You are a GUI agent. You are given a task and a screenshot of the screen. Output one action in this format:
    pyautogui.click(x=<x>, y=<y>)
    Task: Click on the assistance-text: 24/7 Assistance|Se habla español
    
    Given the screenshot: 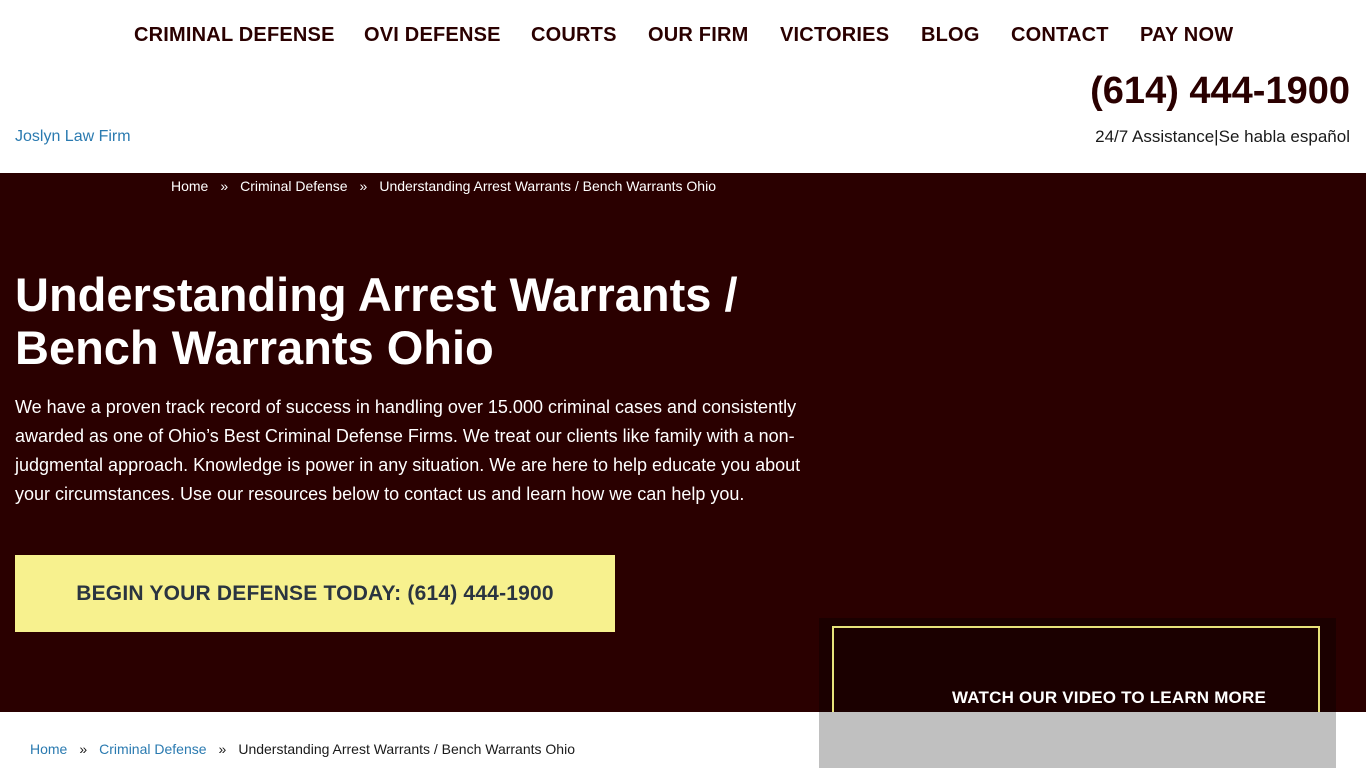 What is the action you would take?
    pyautogui.click(x=1222, y=136)
    